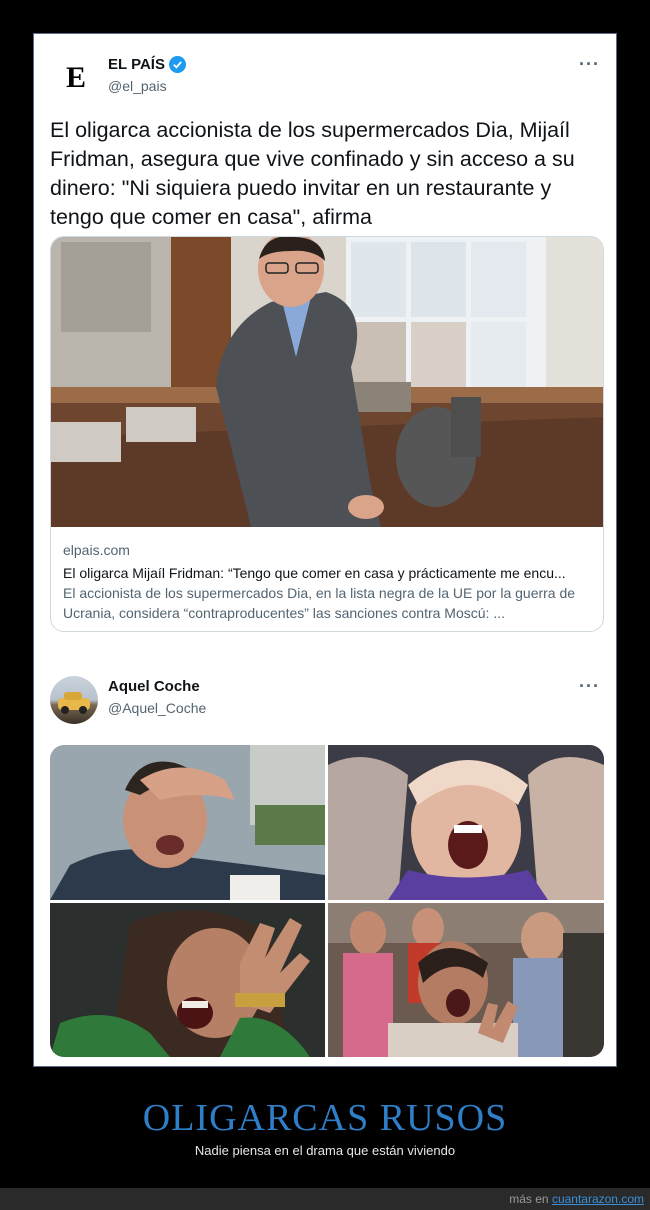  I want to click on crying-crowd-photo, so click(466, 980).